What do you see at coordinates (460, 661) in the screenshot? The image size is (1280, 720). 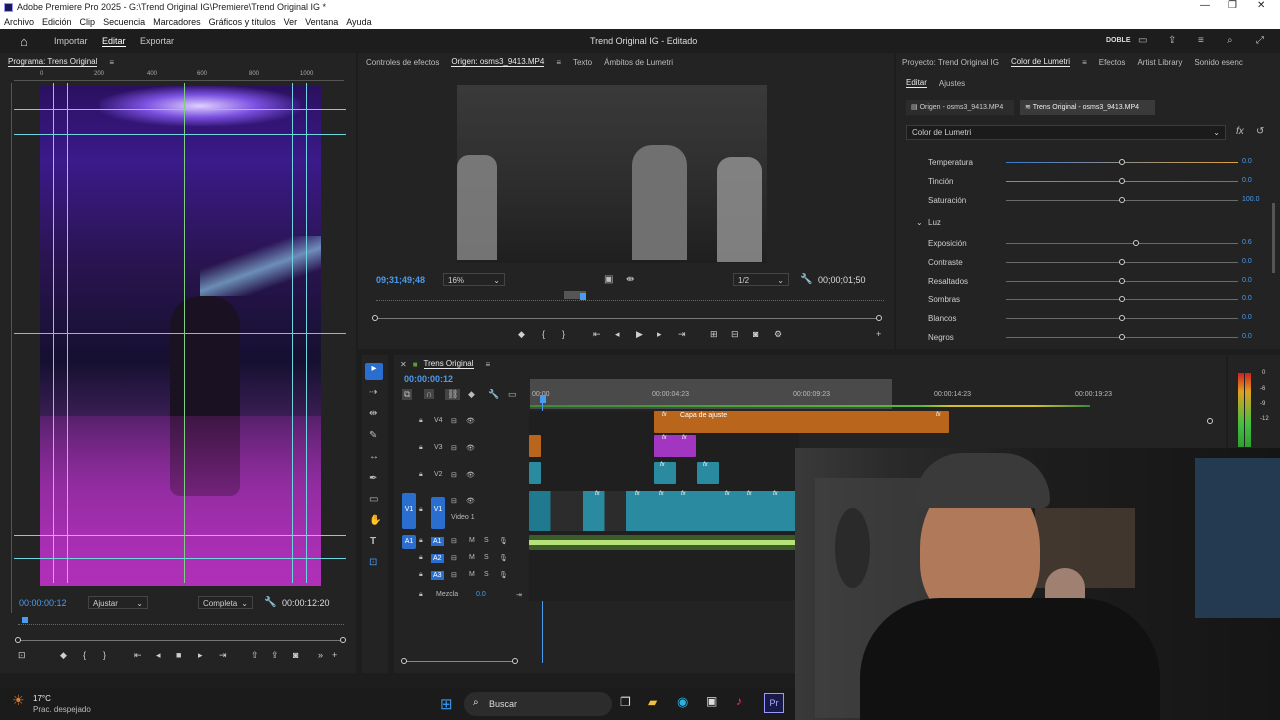 I see `timeline-zoom-bar` at bounding box center [460, 661].